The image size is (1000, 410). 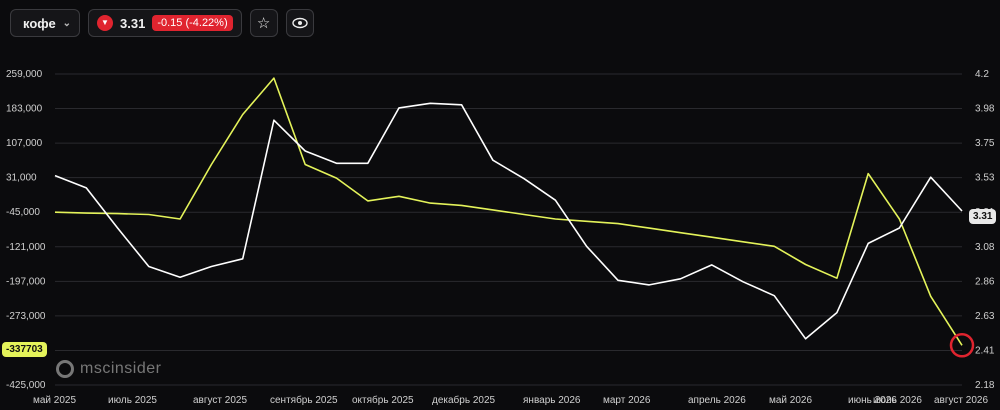 I want to click on current-value-highlight-ring, so click(x=962, y=345).